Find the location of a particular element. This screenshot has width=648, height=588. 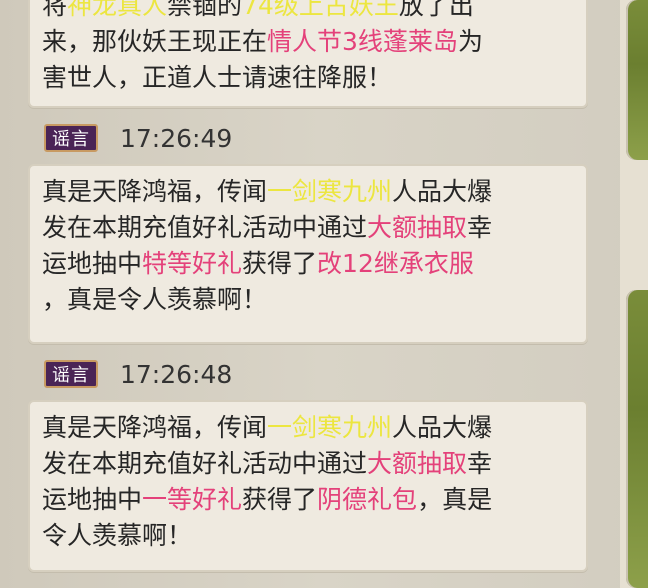

player-name-link: 74级上古妖王 is located at coordinates (320, 10).